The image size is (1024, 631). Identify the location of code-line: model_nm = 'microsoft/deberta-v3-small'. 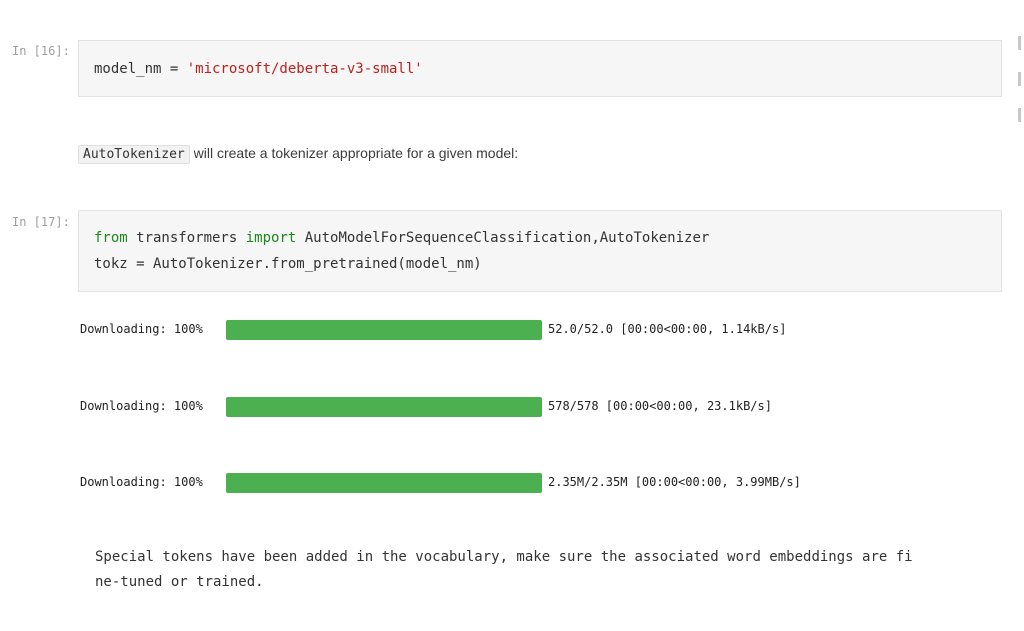
(258, 69).